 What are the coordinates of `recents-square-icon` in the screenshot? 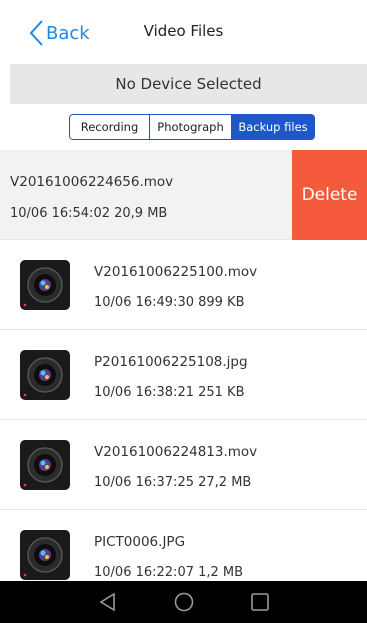 It's located at (260, 602).